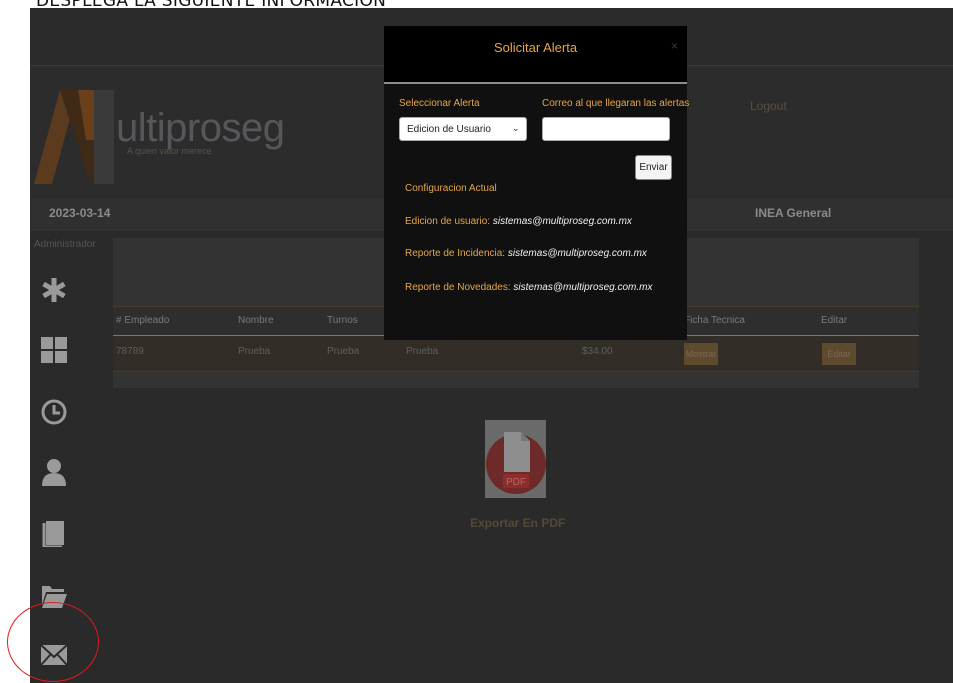  Describe the element at coordinates (455, 253) in the screenshot. I see `config-key: Reporte de Incidencia:` at that location.